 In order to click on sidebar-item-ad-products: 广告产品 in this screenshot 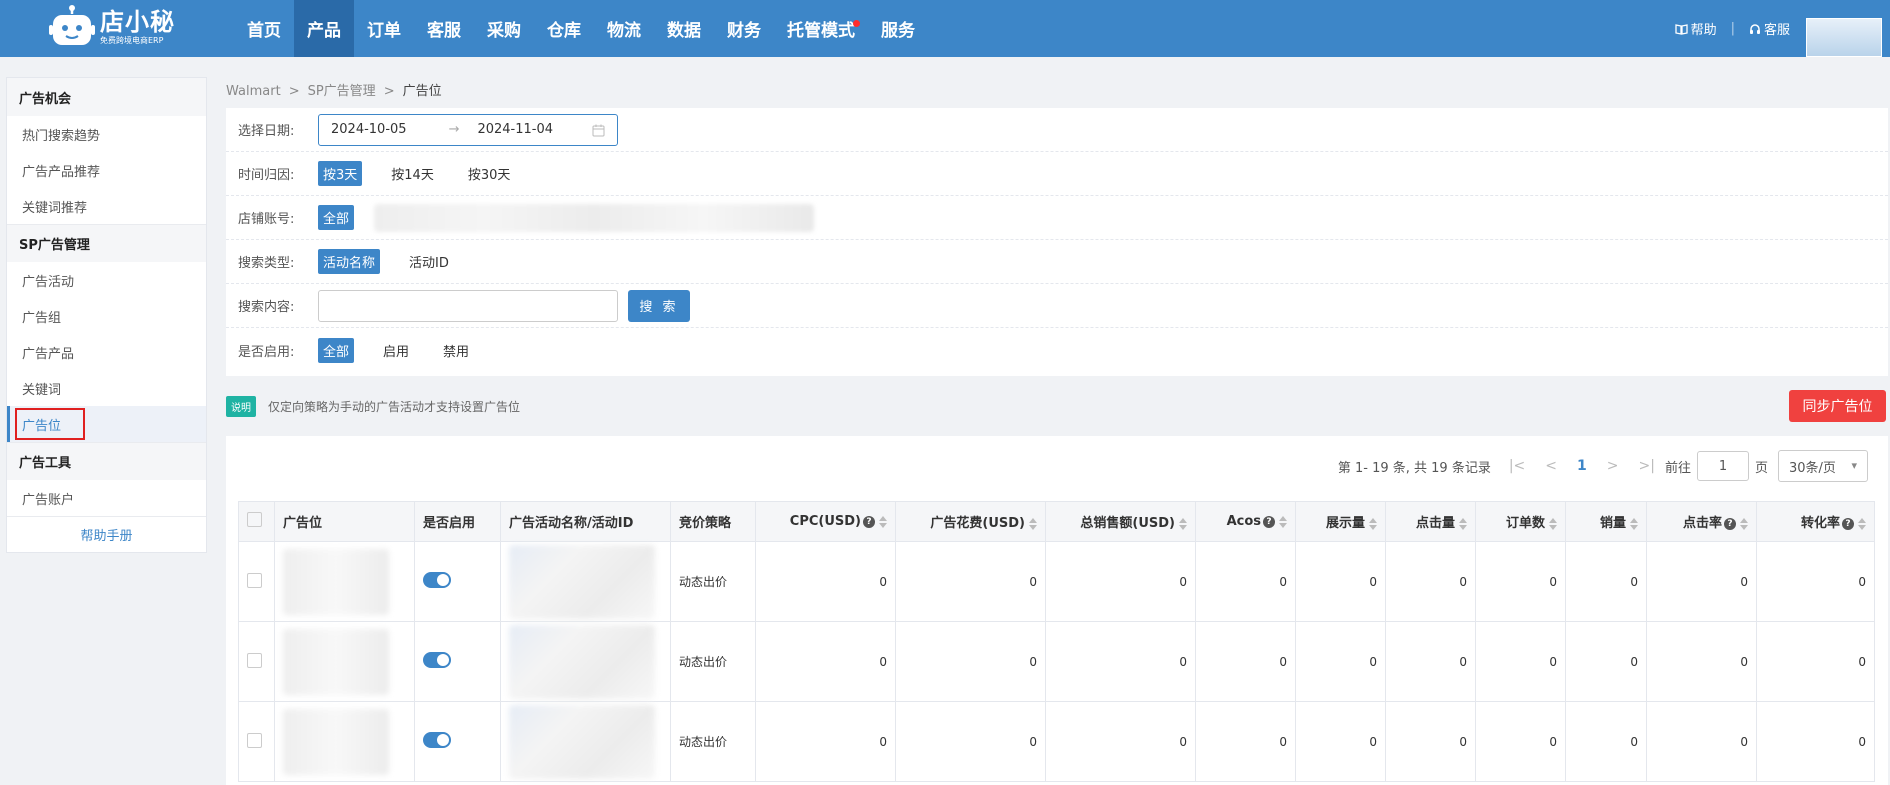, I will do `click(106, 352)`.